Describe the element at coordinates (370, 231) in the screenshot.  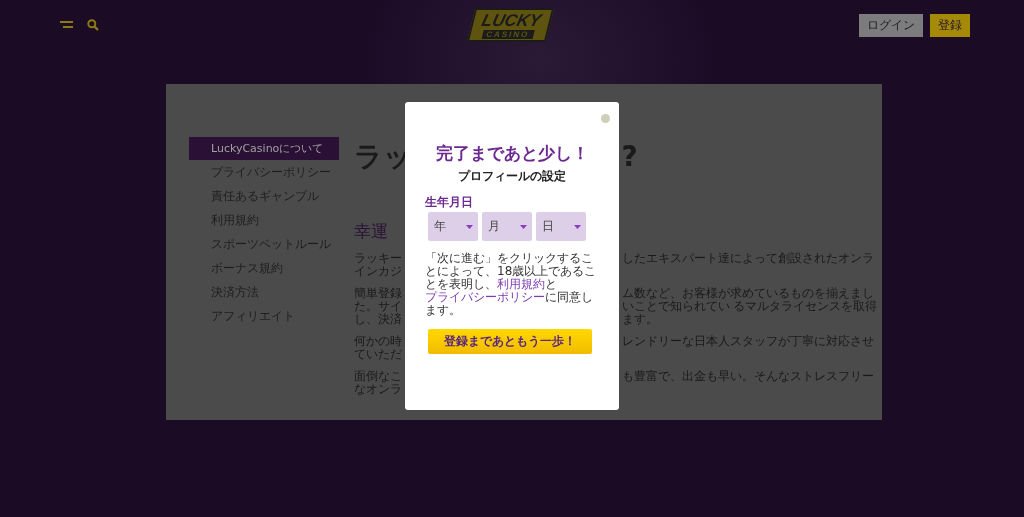
I see `section-heading: 幸運` at that location.